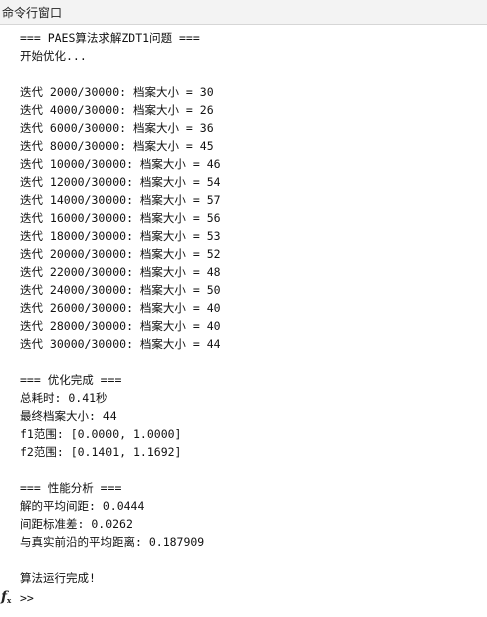 Image resolution: width=487 pixels, height=617 pixels. I want to click on console-line: 迭代 16000/30000: 档案大小 = 56, so click(120, 218).